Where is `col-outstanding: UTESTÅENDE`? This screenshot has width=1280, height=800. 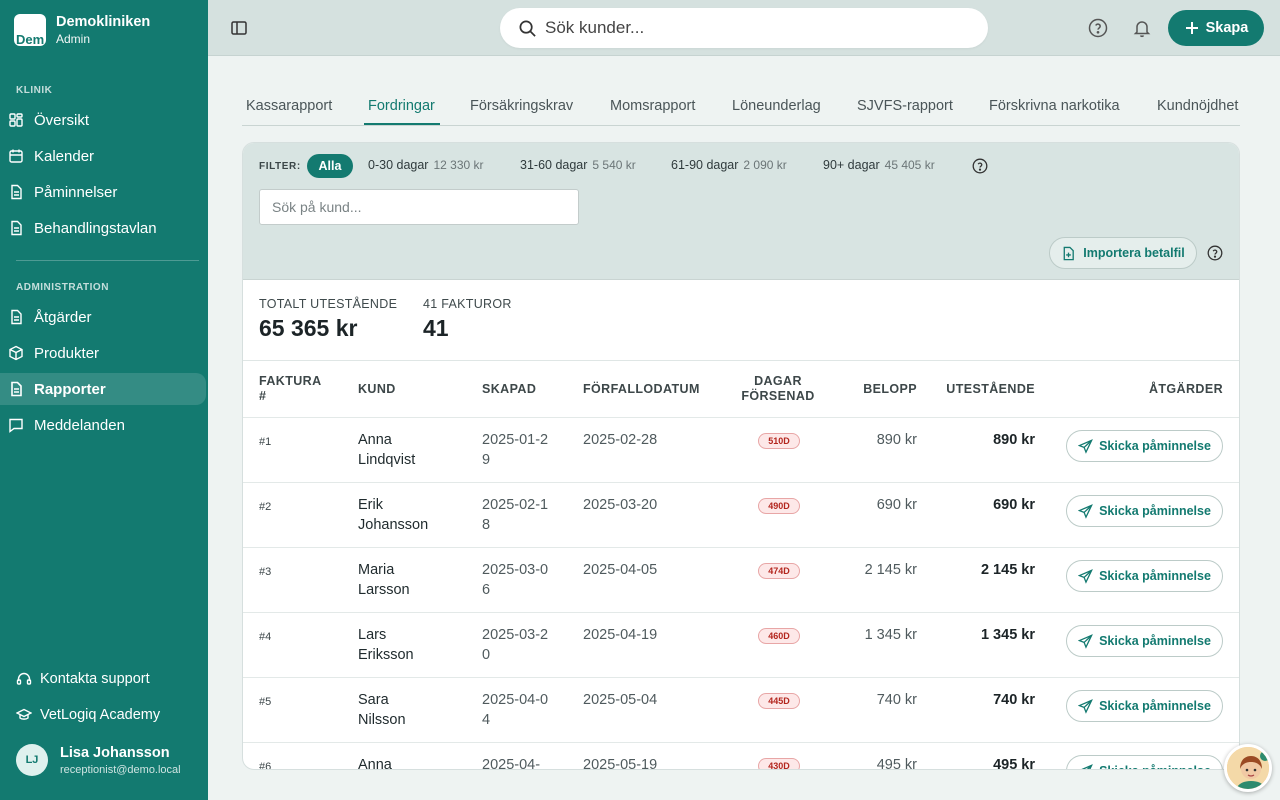
col-outstanding: UTESTÅENDE is located at coordinates (985, 389).